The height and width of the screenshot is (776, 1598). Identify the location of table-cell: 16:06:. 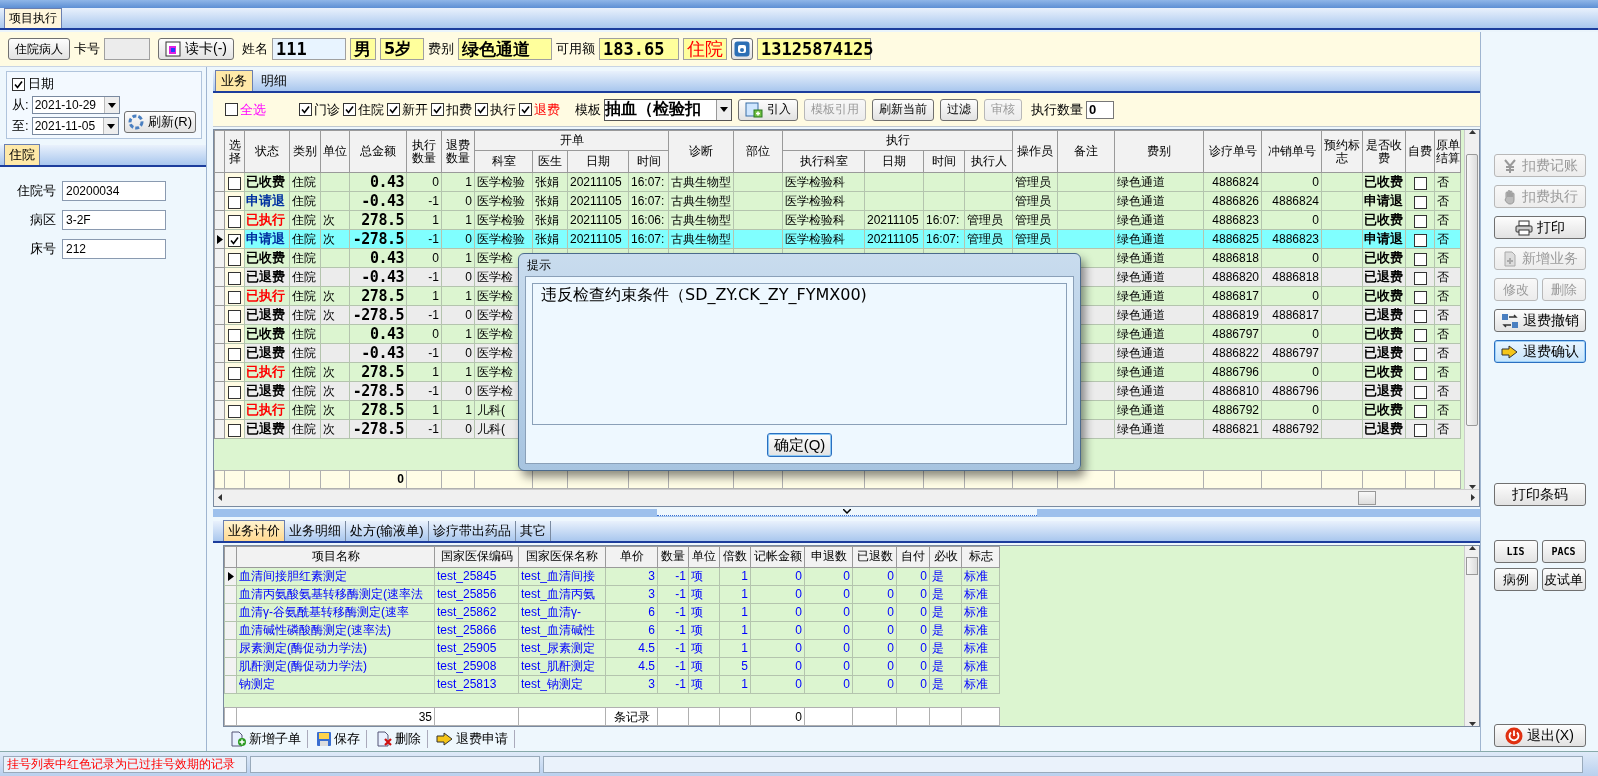
(648, 220).